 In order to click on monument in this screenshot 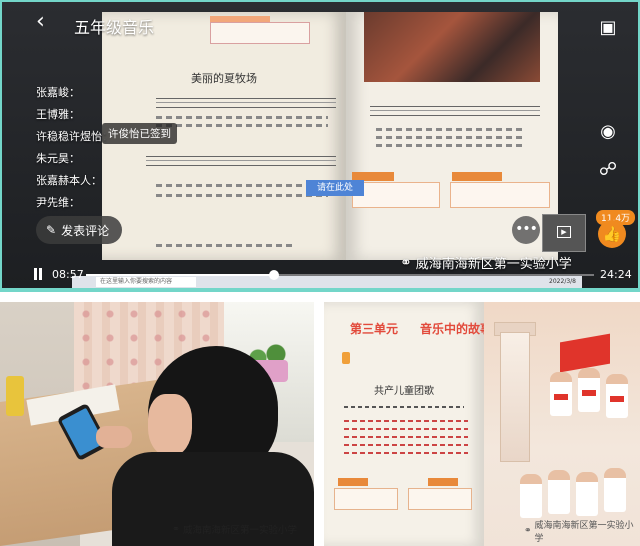, I will do `click(515, 397)`.